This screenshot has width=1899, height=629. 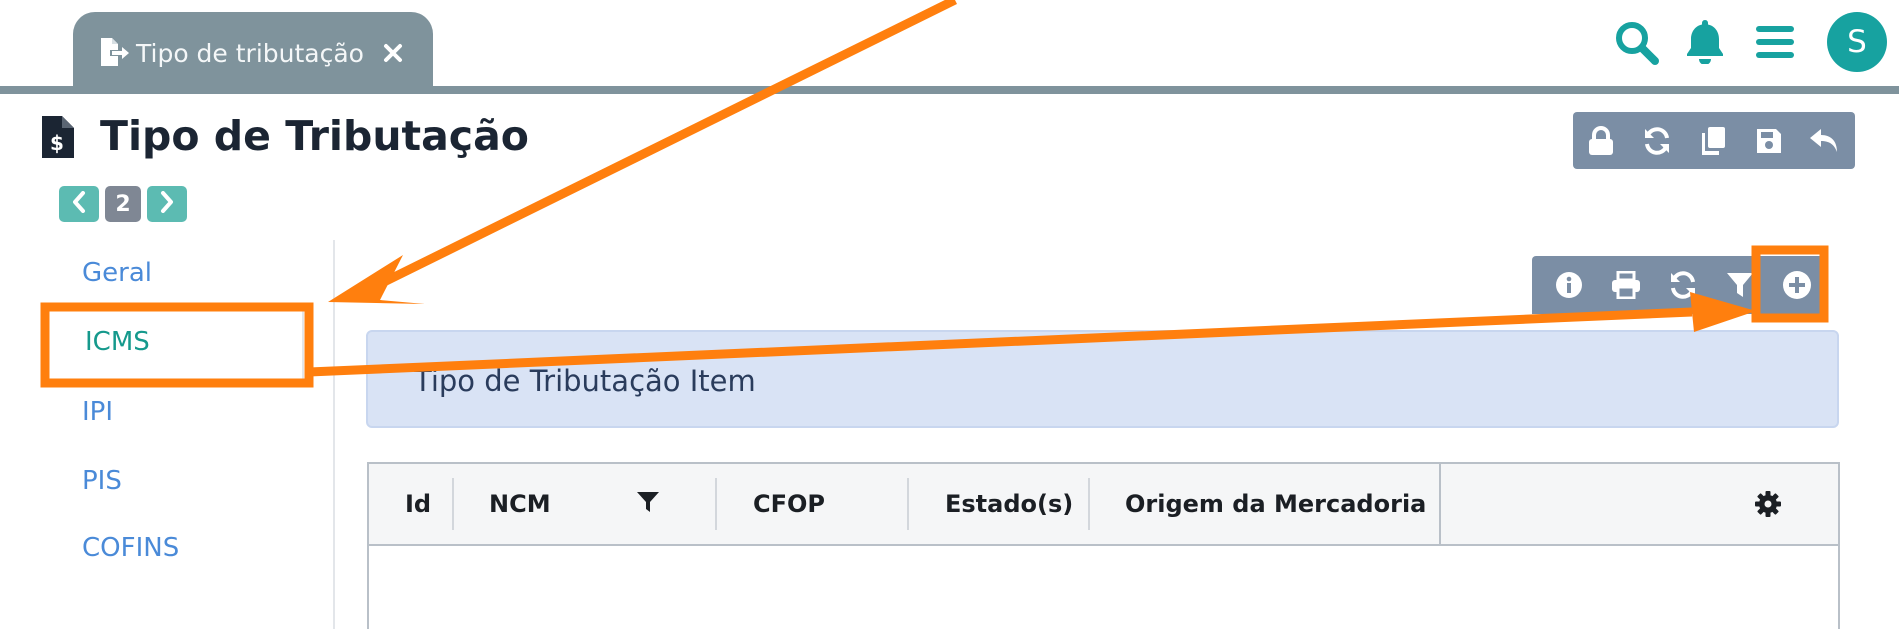 I want to click on copy-icon, so click(x=1713, y=140).